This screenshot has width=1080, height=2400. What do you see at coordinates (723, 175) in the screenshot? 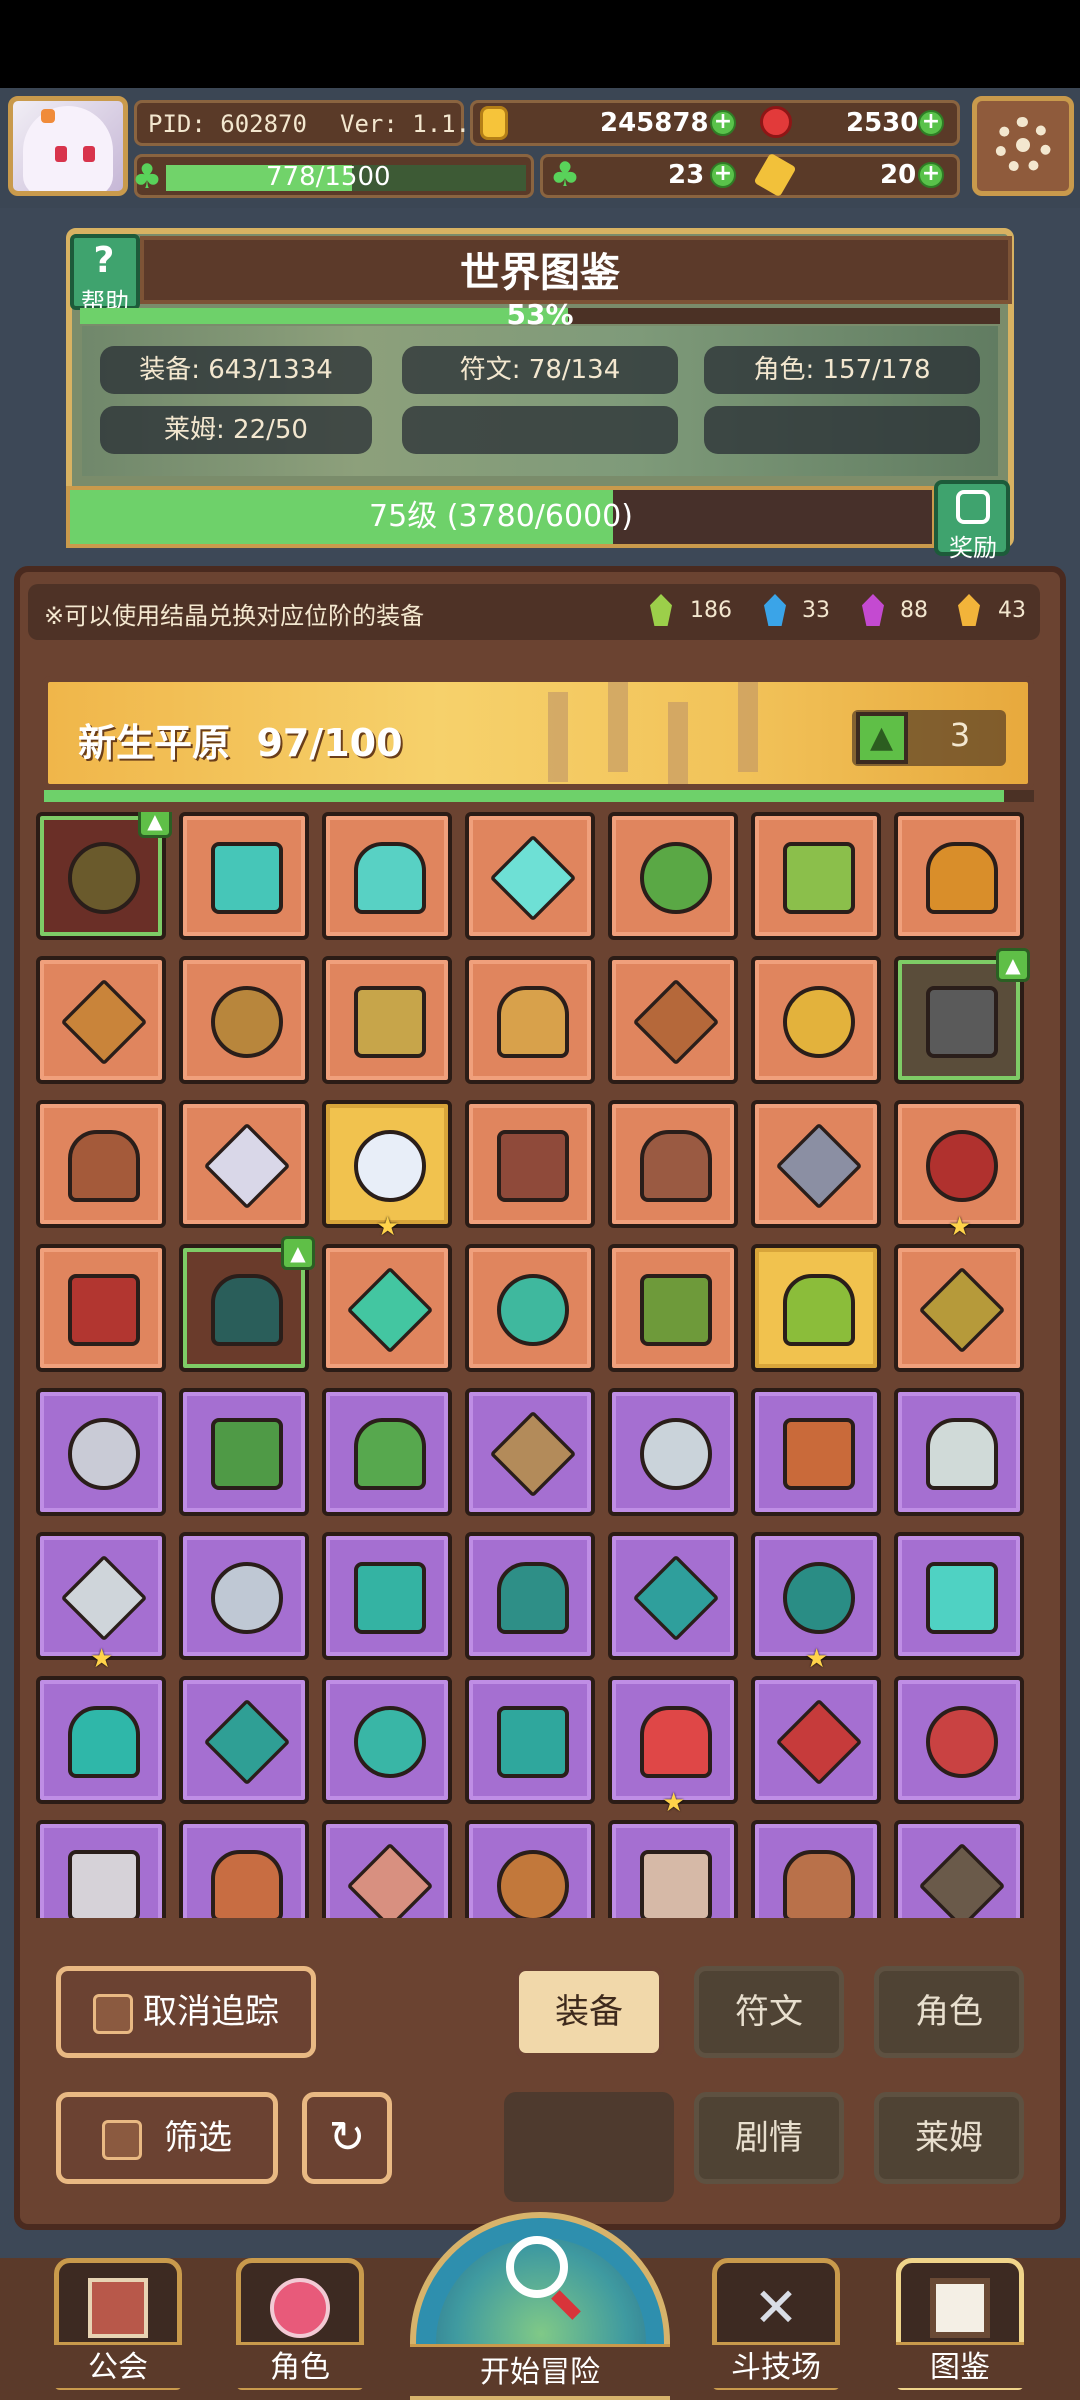
I see `add-clover-button: +` at bounding box center [723, 175].